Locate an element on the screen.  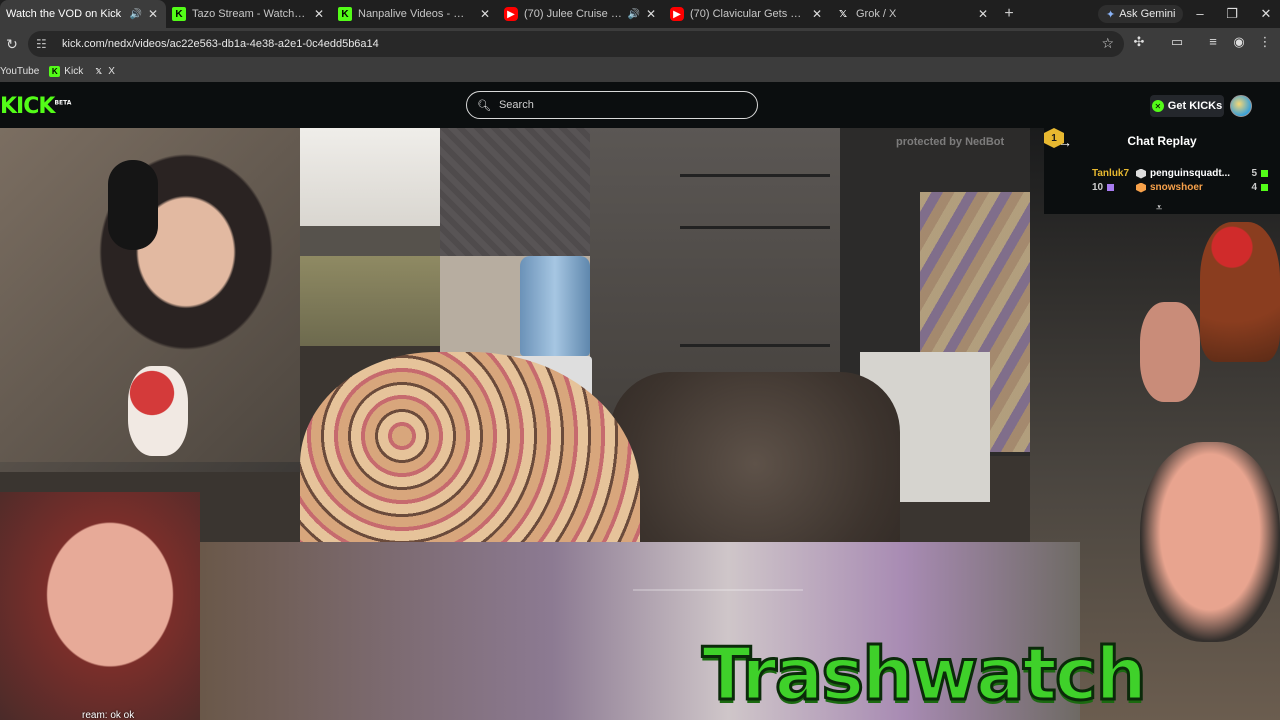
bookmark-label: X is located at coordinates (111, 71).